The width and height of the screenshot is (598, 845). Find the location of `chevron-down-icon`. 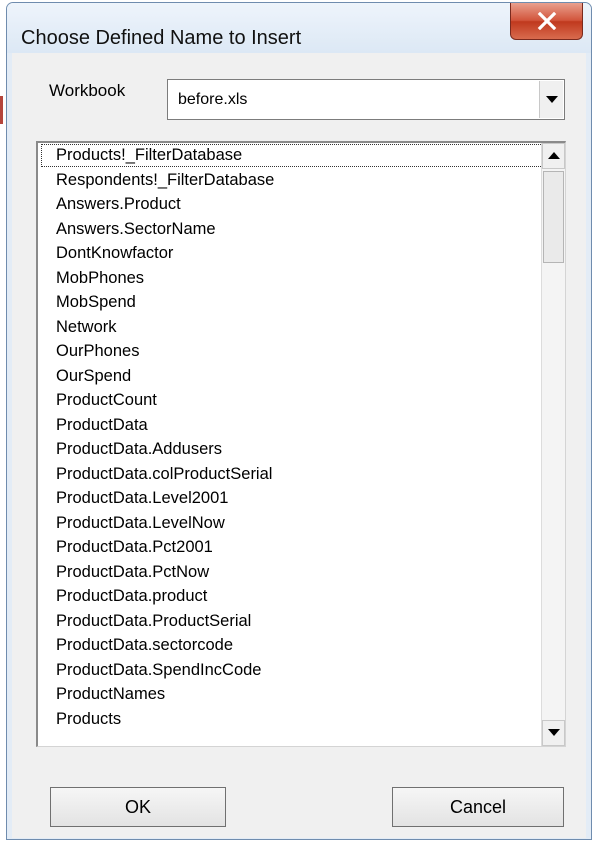

chevron-down-icon is located at coordinates (552, 99).